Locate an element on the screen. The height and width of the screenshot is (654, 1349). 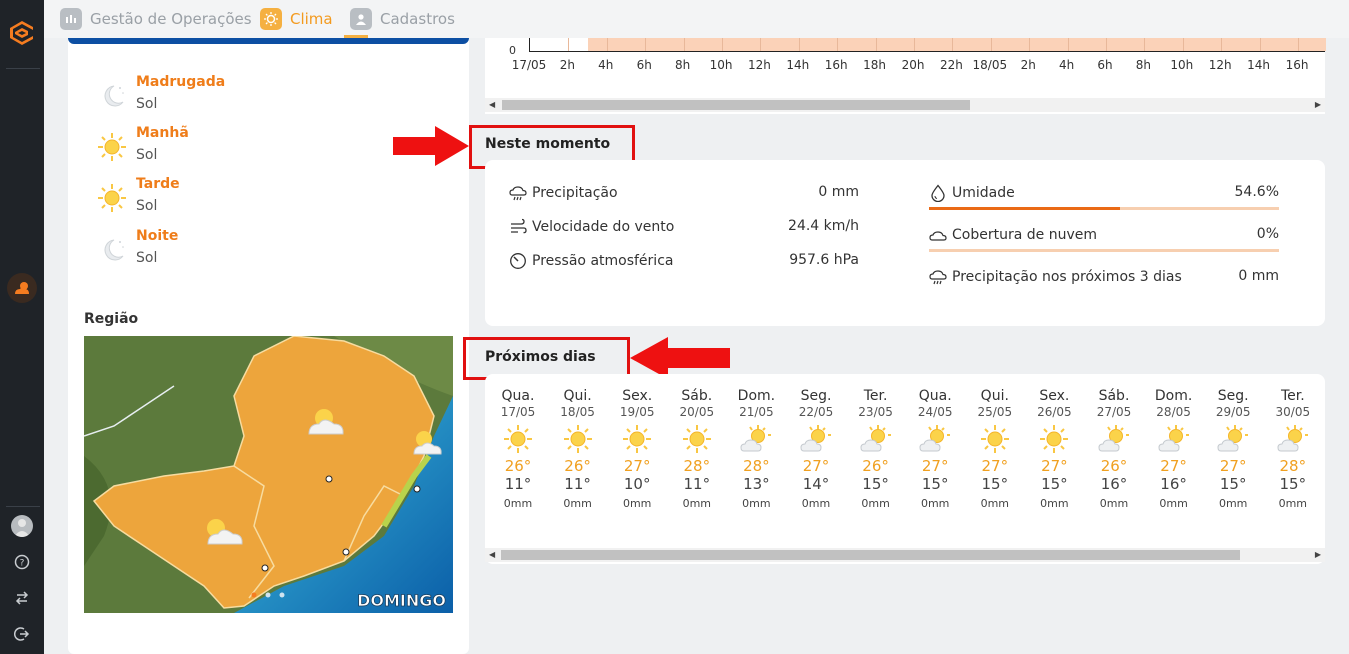
forecast-day: Sex. 19/05 27° 10° 0mm is located at coordinates (637, 449).